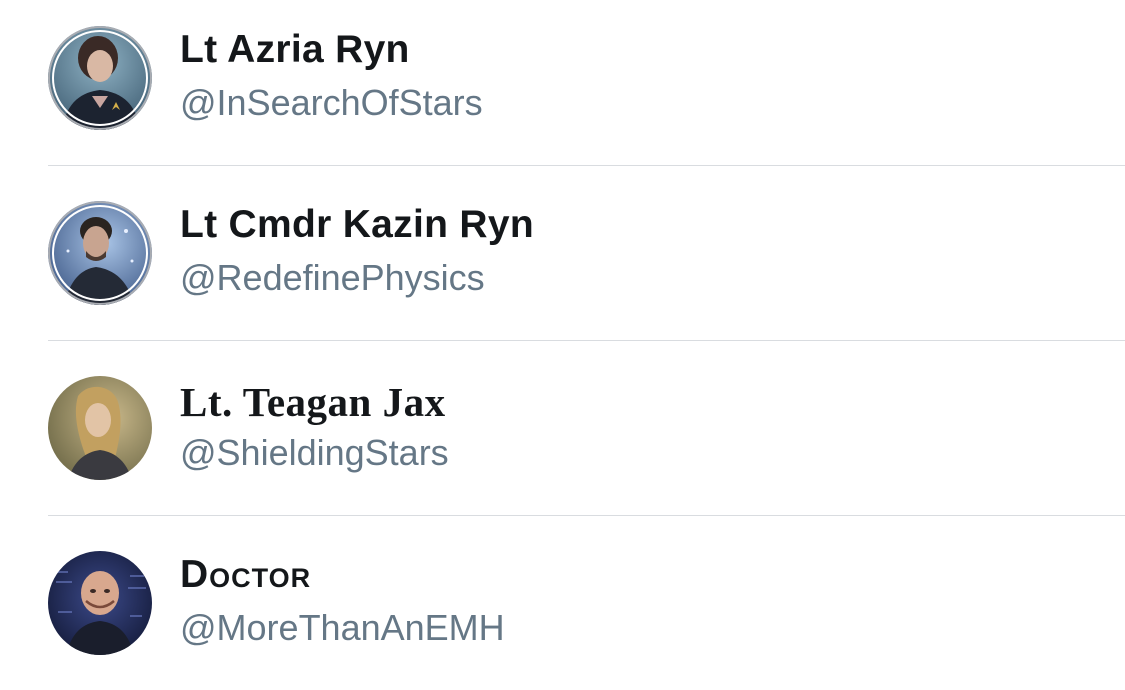  I want to click on user-handle: @RedefinePhysics, so click(332, 277).